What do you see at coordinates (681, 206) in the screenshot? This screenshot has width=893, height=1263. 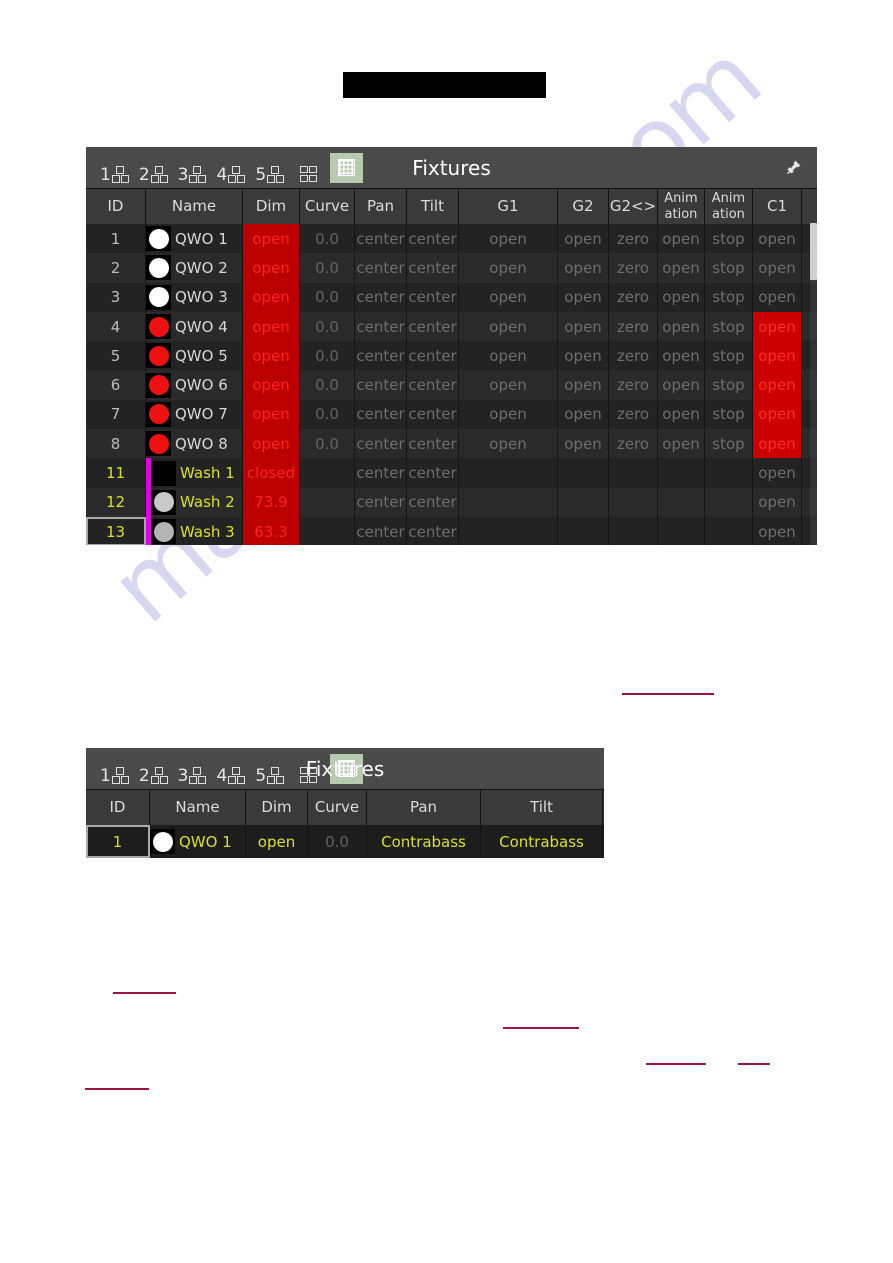 I see `column-header: Anim ation` at bounding box center [681, 206].